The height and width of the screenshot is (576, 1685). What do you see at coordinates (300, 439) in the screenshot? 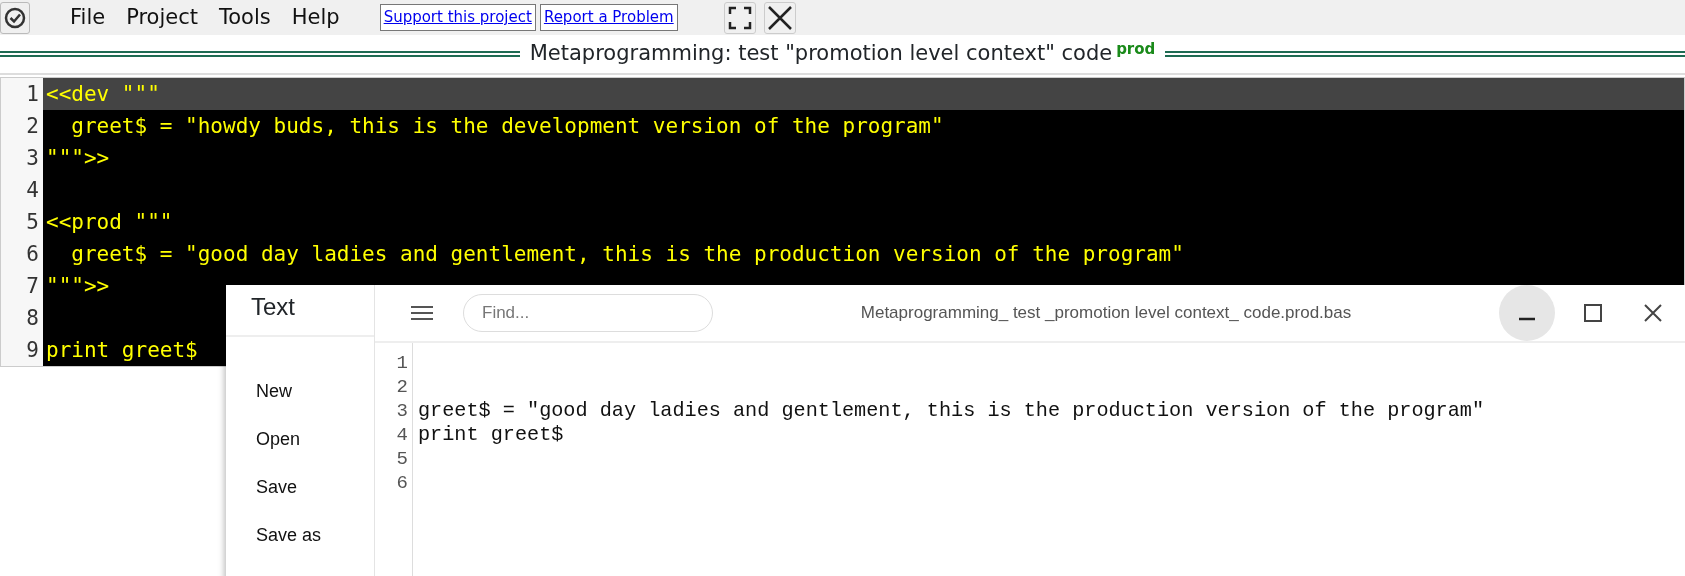
I see `menu-item: Open` at bounding box center [300, 439].